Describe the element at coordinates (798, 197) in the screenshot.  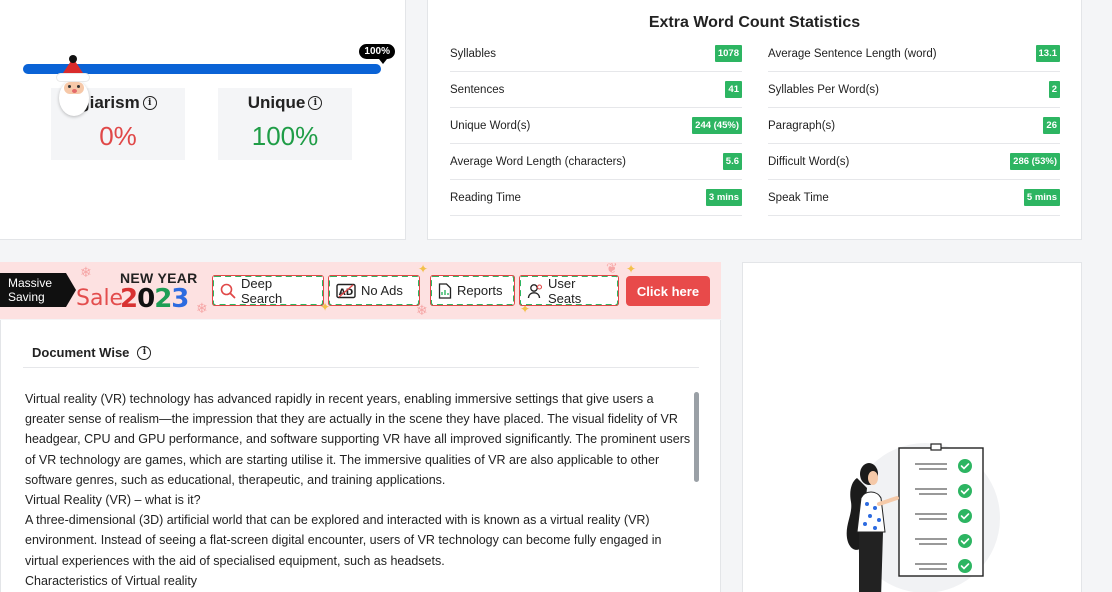
I see `stat-label: Speak Time` at that location.